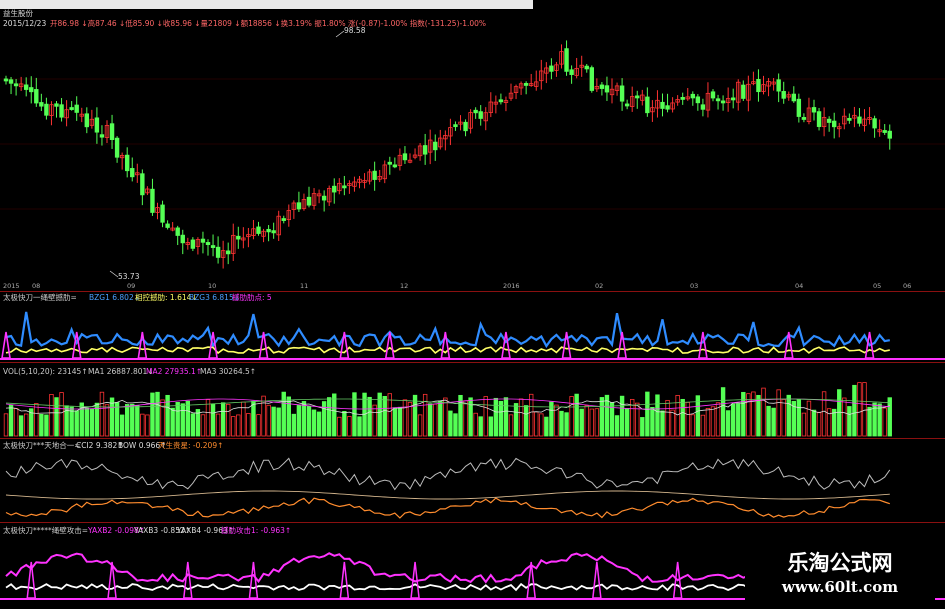 The height and width of the screenshot is (609, 945). I want to click on cci-line, so click(448, 474).